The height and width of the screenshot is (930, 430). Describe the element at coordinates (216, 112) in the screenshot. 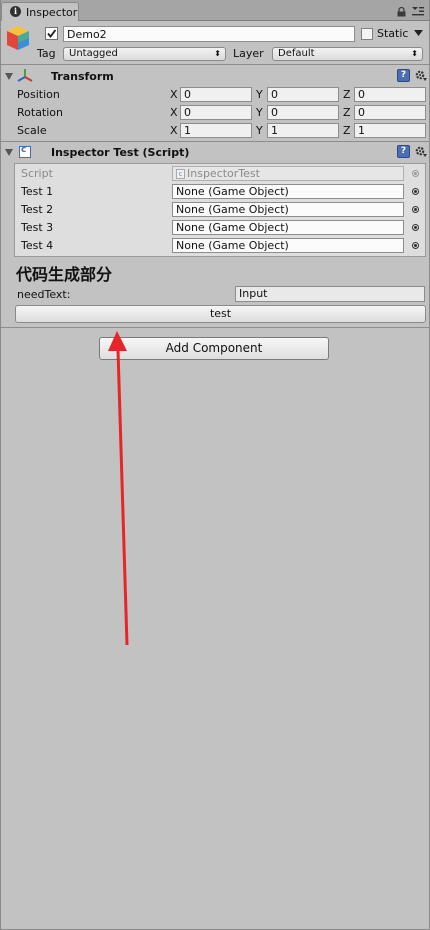

I see `rotation-x-field: 0` at that location.